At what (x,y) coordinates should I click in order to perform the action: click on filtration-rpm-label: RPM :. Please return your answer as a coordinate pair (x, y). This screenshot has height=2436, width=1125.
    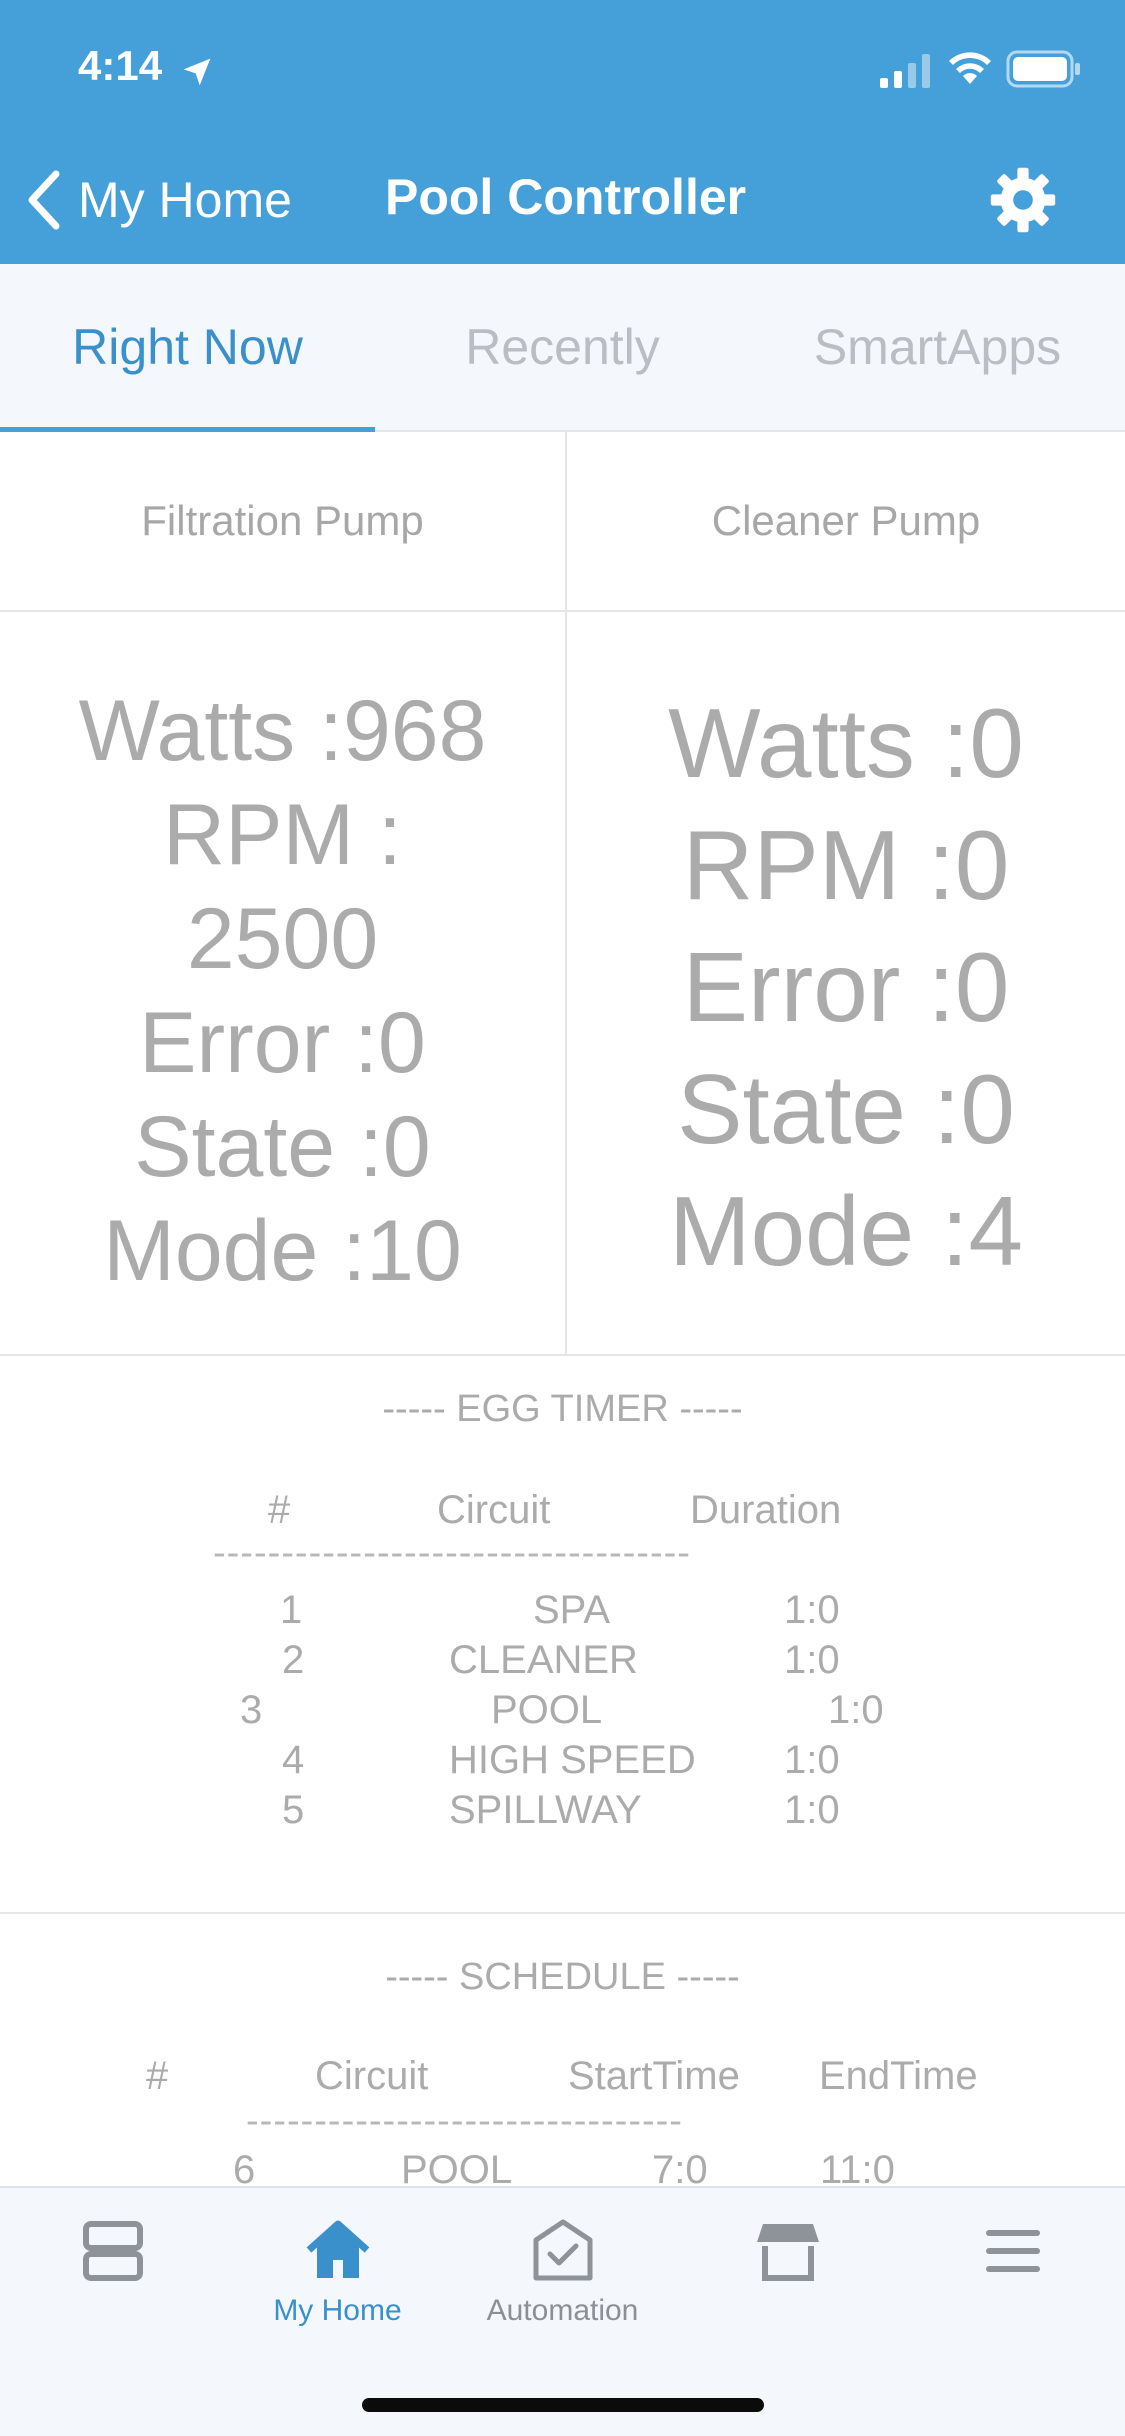
    Looking at the image, I should click on (282, 835).